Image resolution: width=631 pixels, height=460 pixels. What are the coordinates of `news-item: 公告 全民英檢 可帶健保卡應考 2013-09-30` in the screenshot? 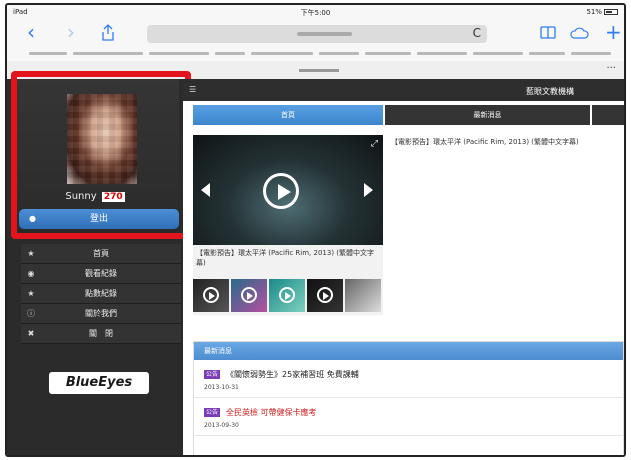 It's located at (408, 417).